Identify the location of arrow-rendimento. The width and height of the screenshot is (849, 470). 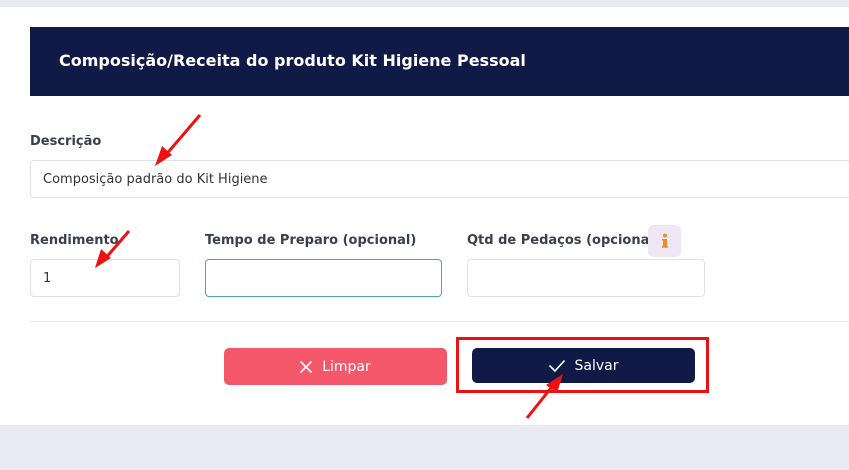
(113, 249).